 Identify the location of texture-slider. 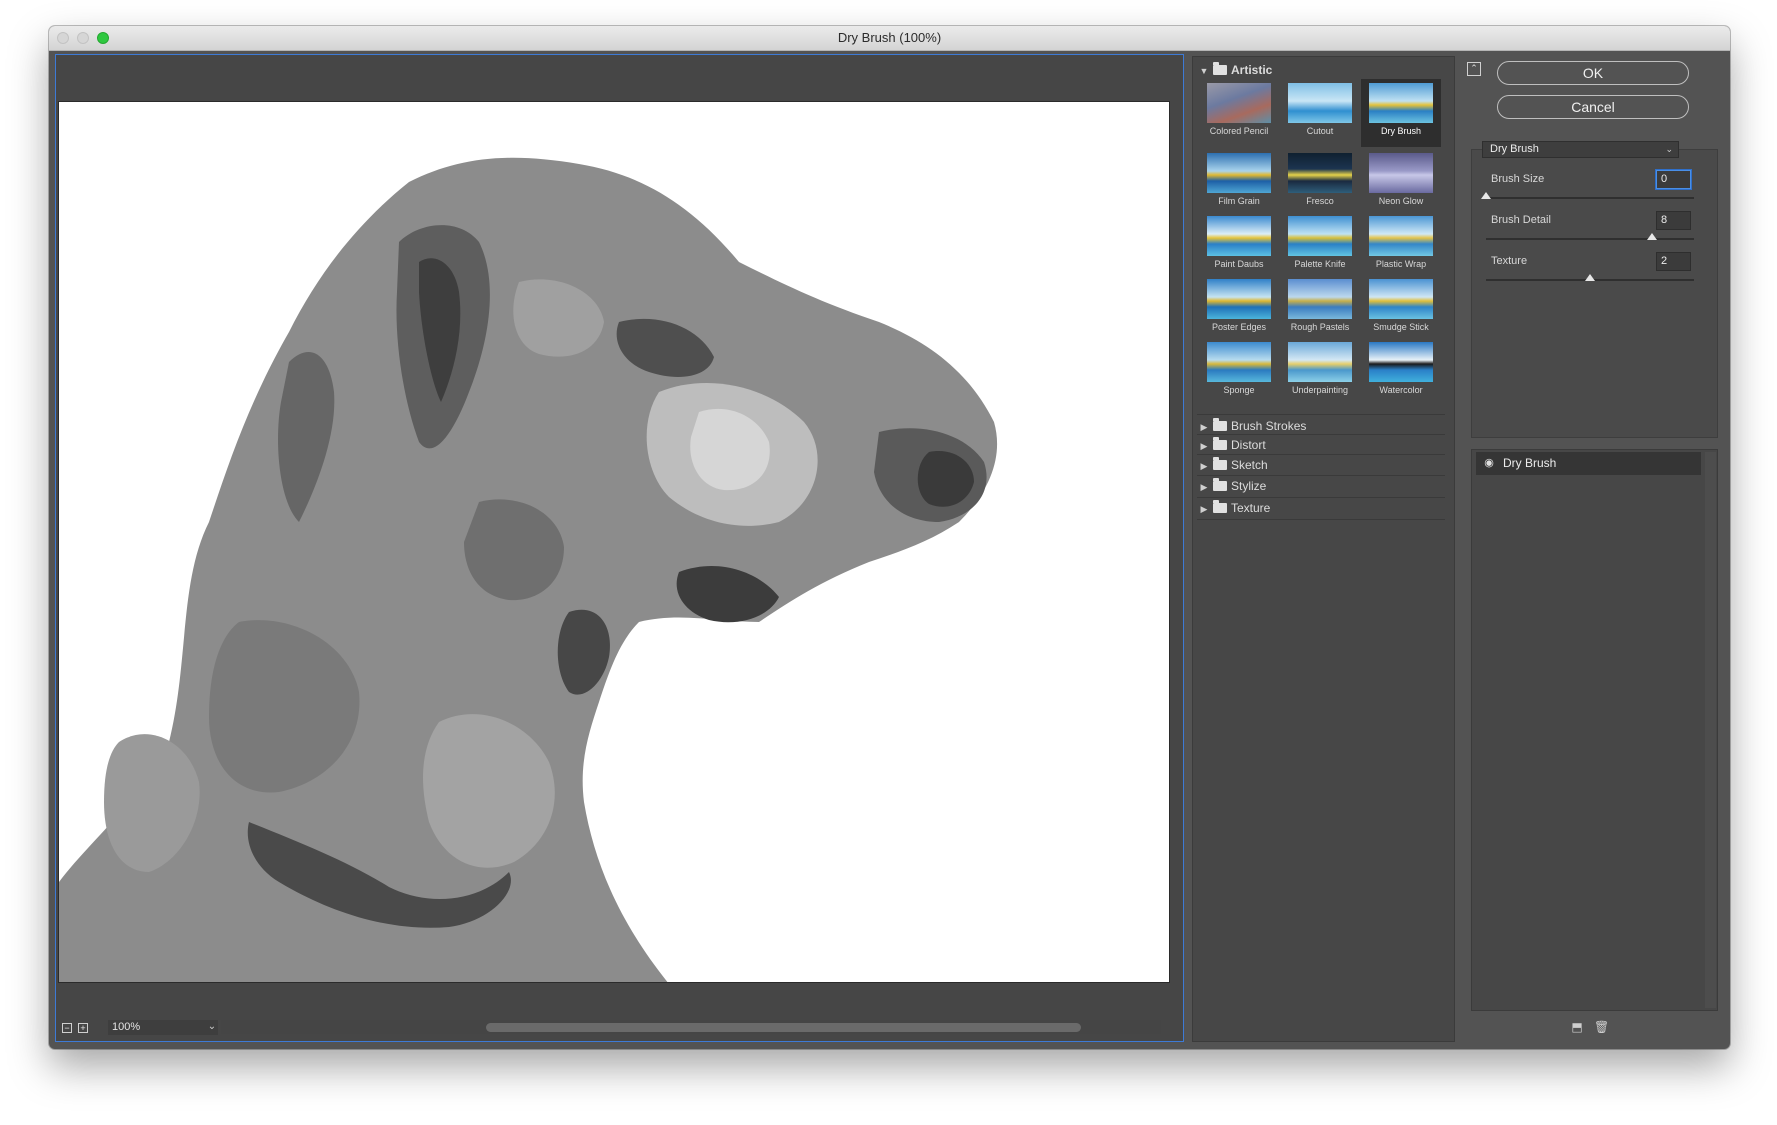
(1590, 277).